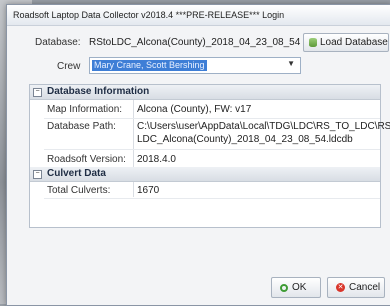 The image size is (390, 306). I want to click on map-information-label: Map Information:, so click(85, 109).